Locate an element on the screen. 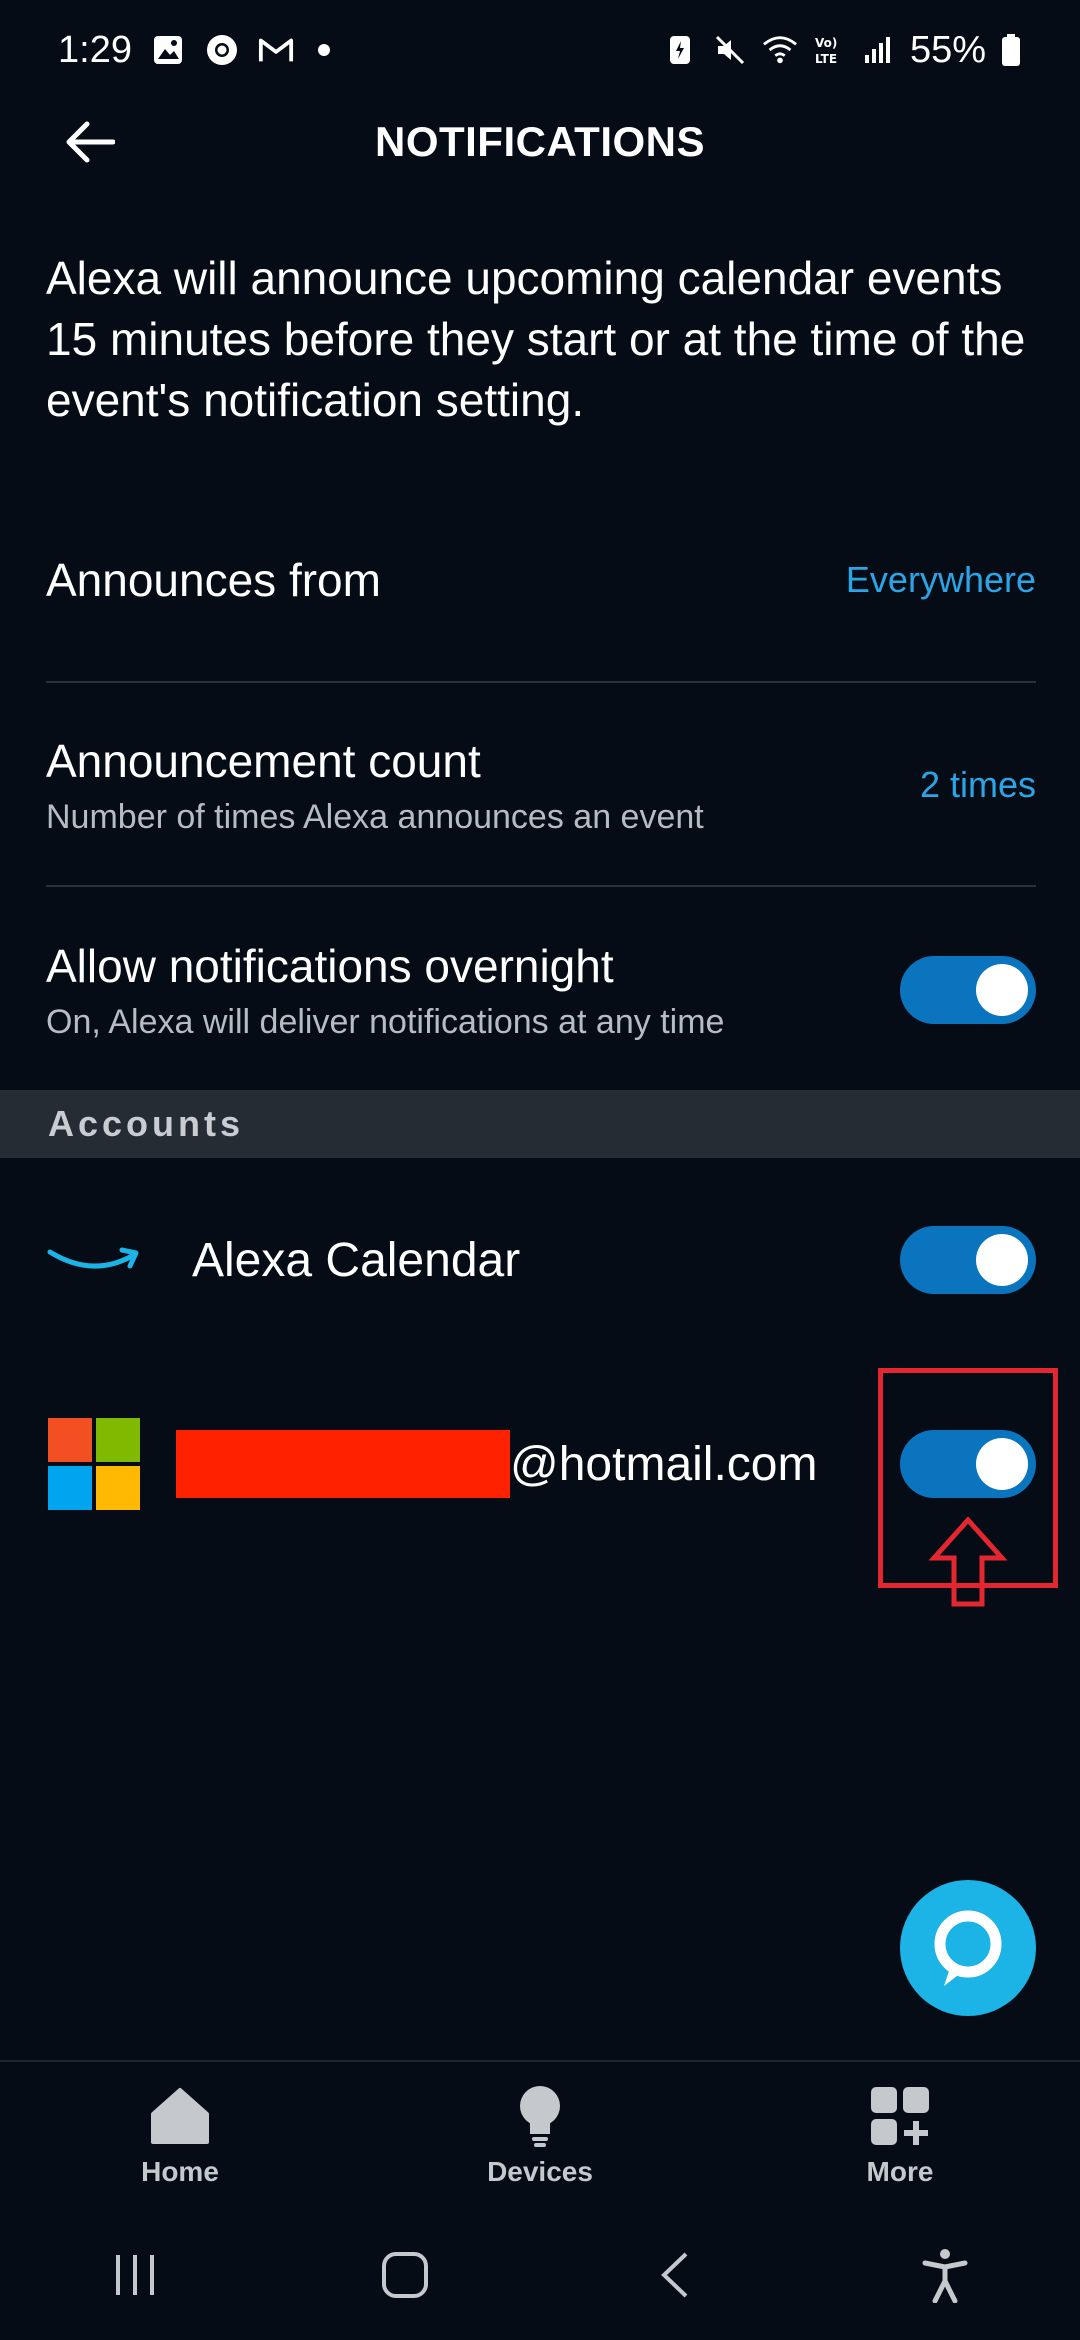 Image resolution: width=1080 pixels, height=2340 pixels. nav-more: More is located at coordinates (900, 2136).